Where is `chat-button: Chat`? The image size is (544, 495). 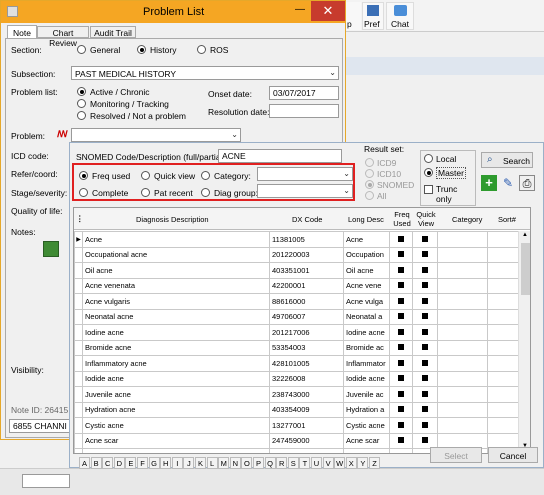
chat-button: Chat is located at coordinates (400, 16).